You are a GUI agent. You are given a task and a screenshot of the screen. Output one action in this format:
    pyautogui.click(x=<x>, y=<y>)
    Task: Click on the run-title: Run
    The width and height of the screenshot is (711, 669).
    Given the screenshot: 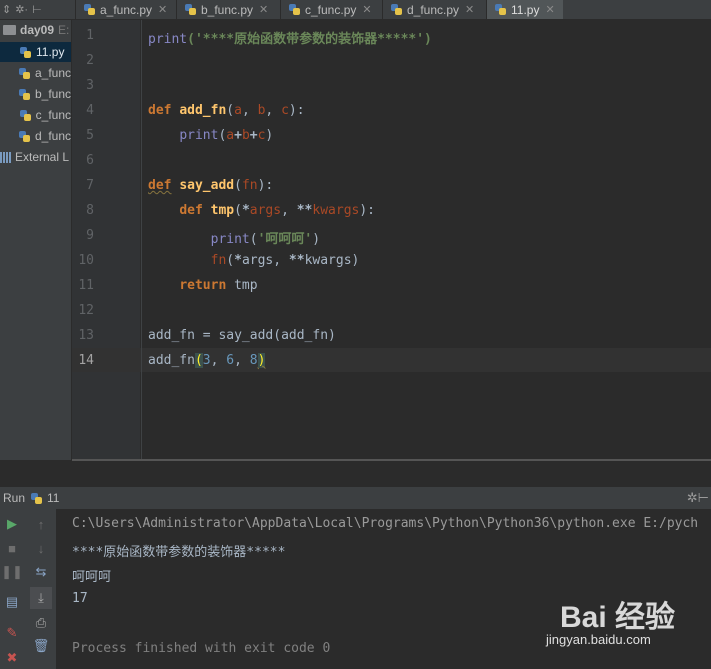 What is the action you would take?
    pyautogui.click(x=14, y=498)
    